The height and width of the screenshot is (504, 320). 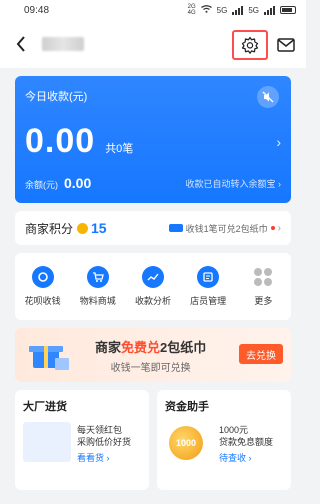 I want to click on back-button, so click(x=21, y=44).